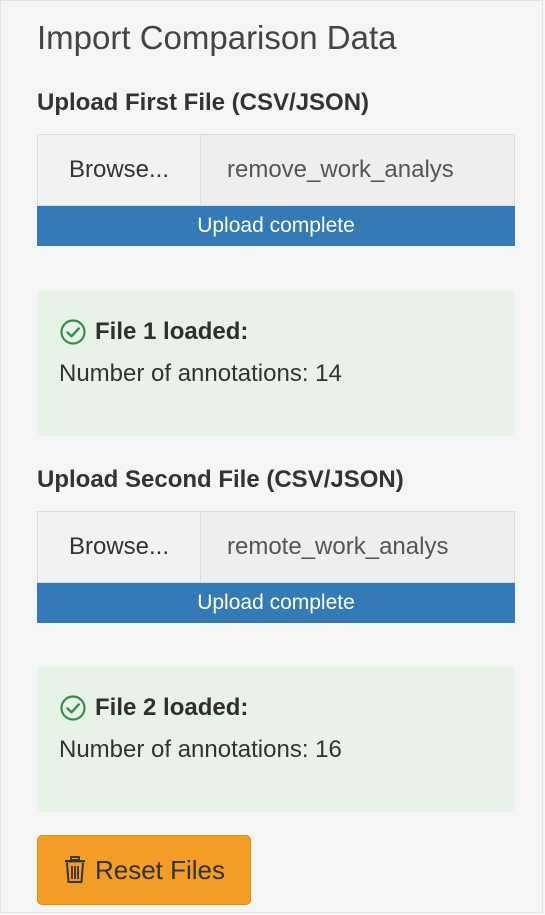 The height and width of the screenshot is (915, 545). What do you see at coordinates (75, 870) in the screenshot?
I see `trash-icon` at bounding box center [75, 870].